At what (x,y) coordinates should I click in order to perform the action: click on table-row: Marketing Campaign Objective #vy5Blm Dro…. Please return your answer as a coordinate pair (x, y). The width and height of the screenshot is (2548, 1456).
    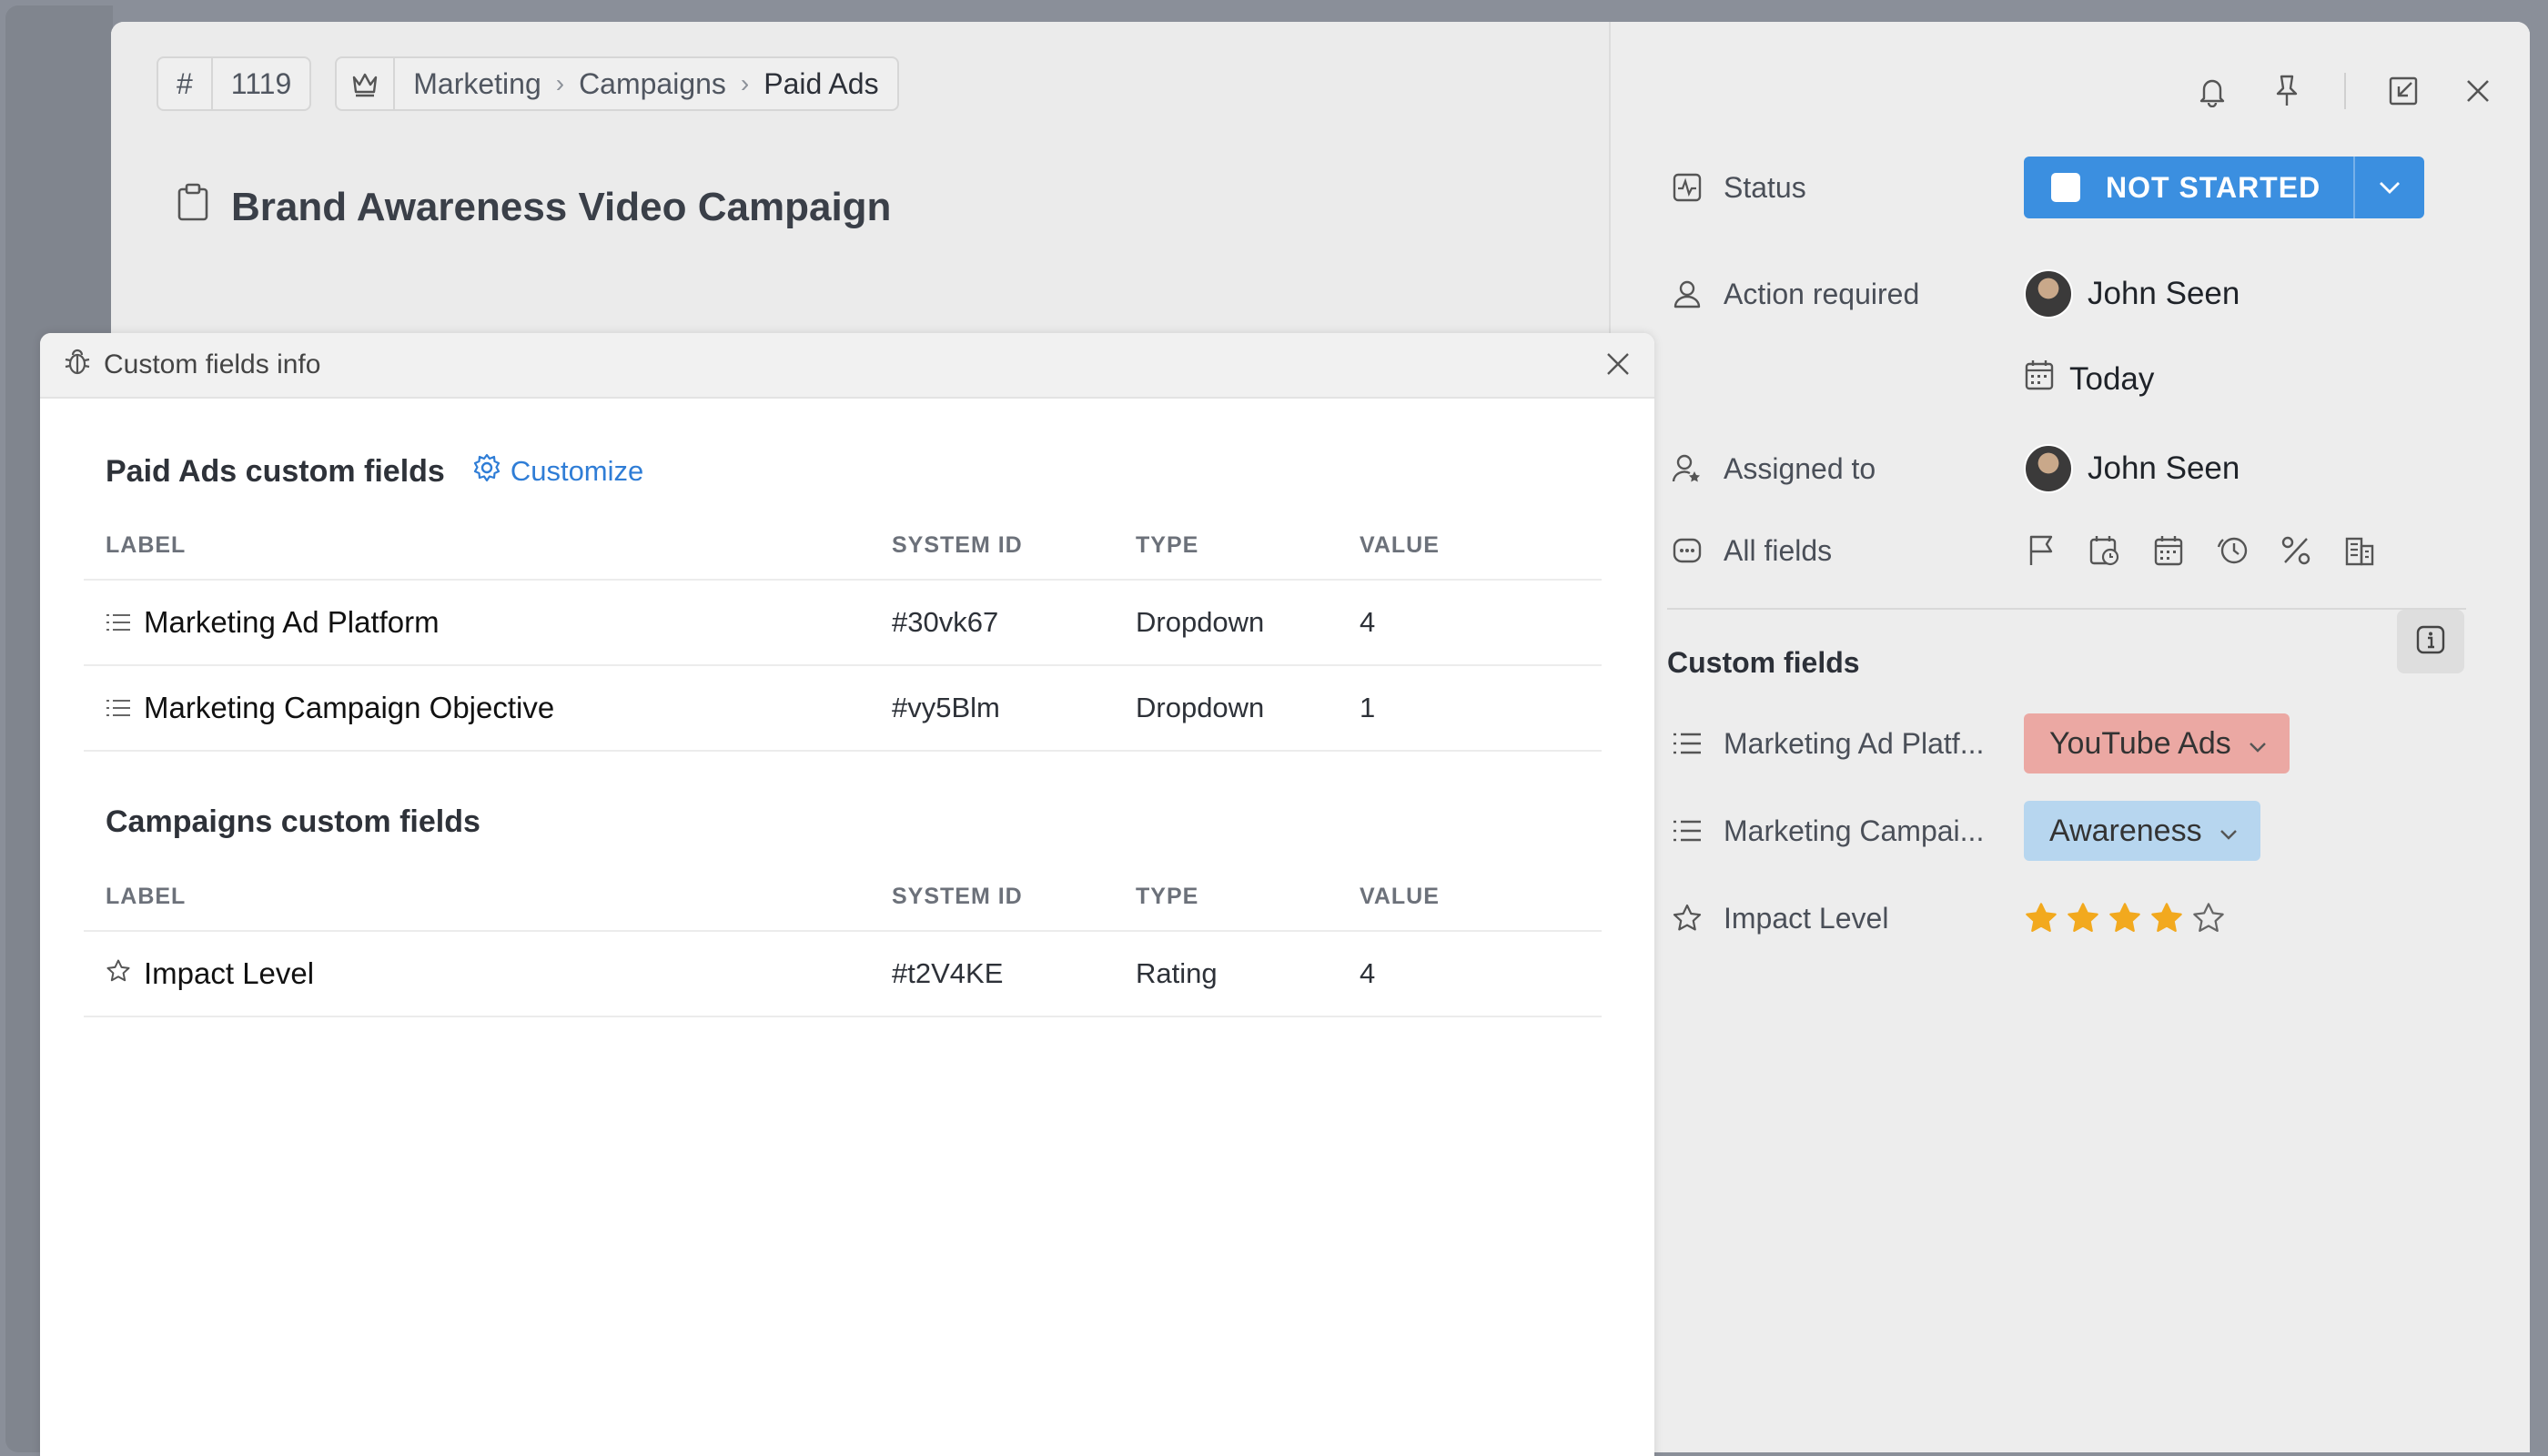
    Looking at the image, I should click on (843, 709).